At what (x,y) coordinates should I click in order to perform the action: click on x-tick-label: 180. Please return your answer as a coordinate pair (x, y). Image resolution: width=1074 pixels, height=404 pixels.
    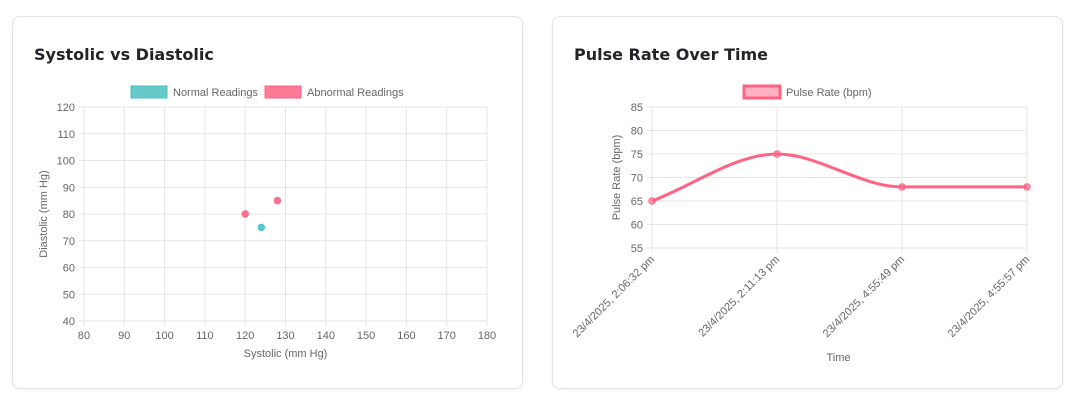
    Looking at the image, I should click on (487, 336).